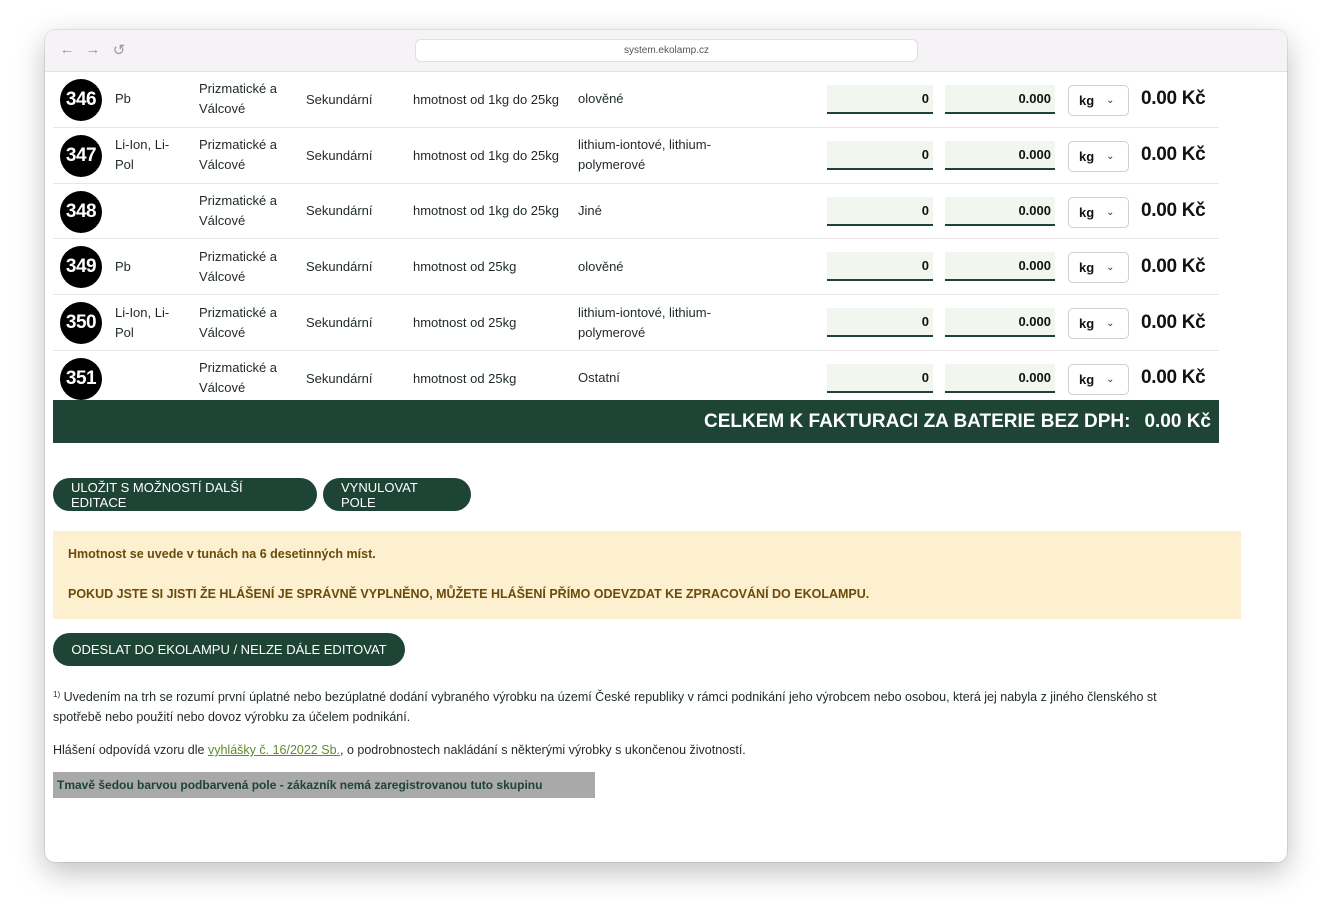 The image size is (1332, 922). Describe the element at coordinates (130, 750) in the screenshot. I see `decree-prefix: Hlášení odpovídá vzoru dle` at that location.